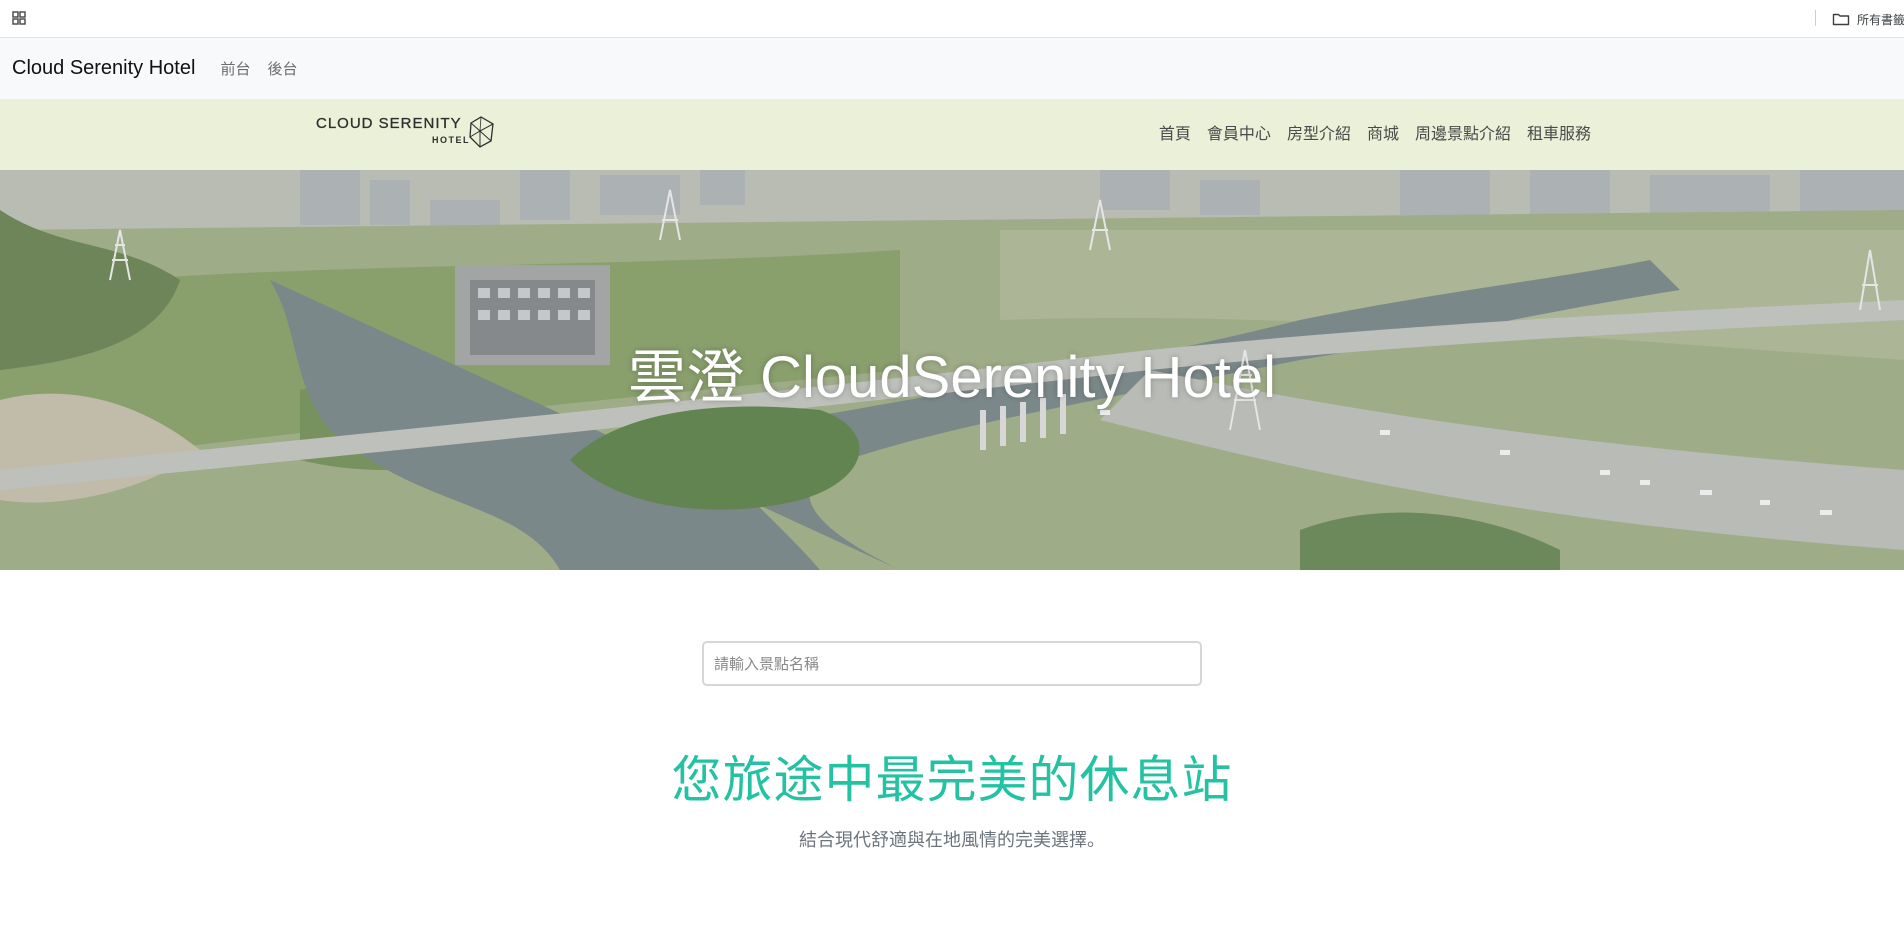 The height and width of the screenshot is (925, 1904). Describe the element at coordinates (19, 18) in the screenshot. I see `apps-grid-icon` at that location.